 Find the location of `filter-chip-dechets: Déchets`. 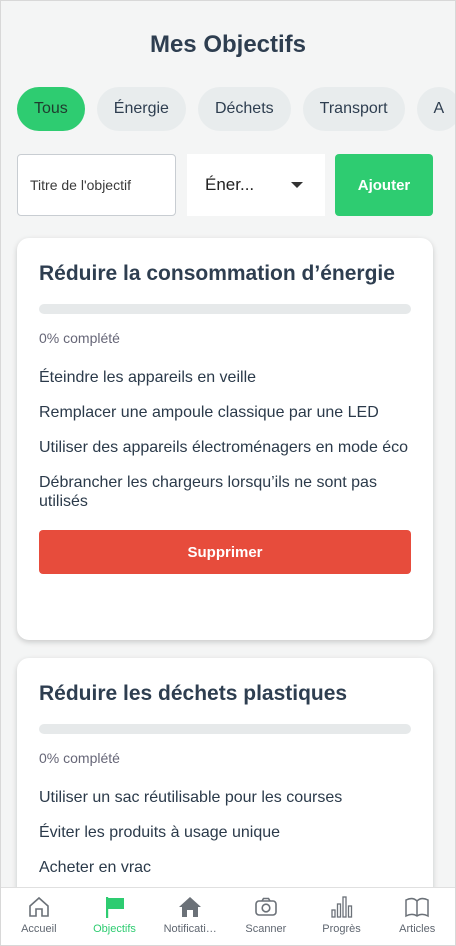

filter-chip-dechets: Déchets is located at coordinates (244, 109).